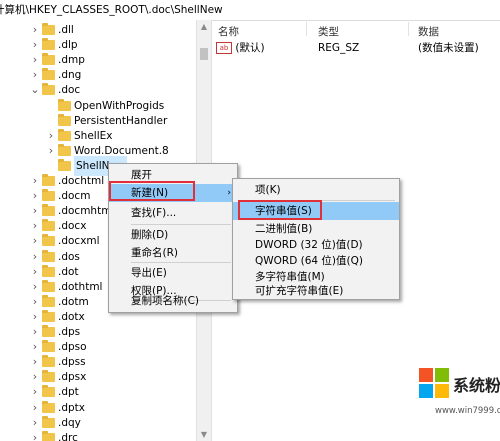  Describe the element at coordinates (68, 436) in the screenshot. I see `tree-item-label: .drc` at that location.